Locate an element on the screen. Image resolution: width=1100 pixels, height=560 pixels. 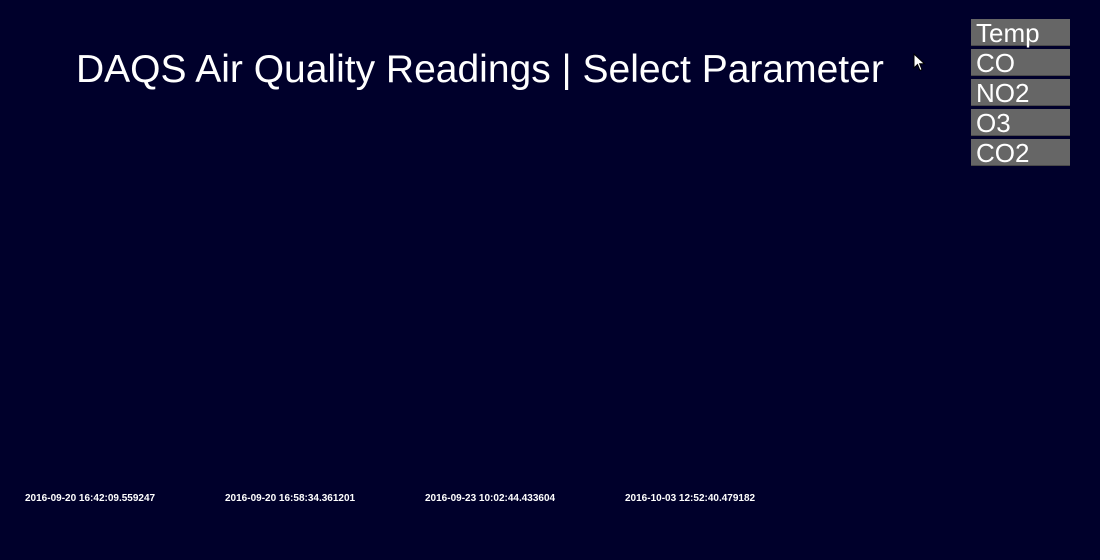
timestamp-label: 2016-09-20 16:58:34.361201 is located at coordinates (290, 498).